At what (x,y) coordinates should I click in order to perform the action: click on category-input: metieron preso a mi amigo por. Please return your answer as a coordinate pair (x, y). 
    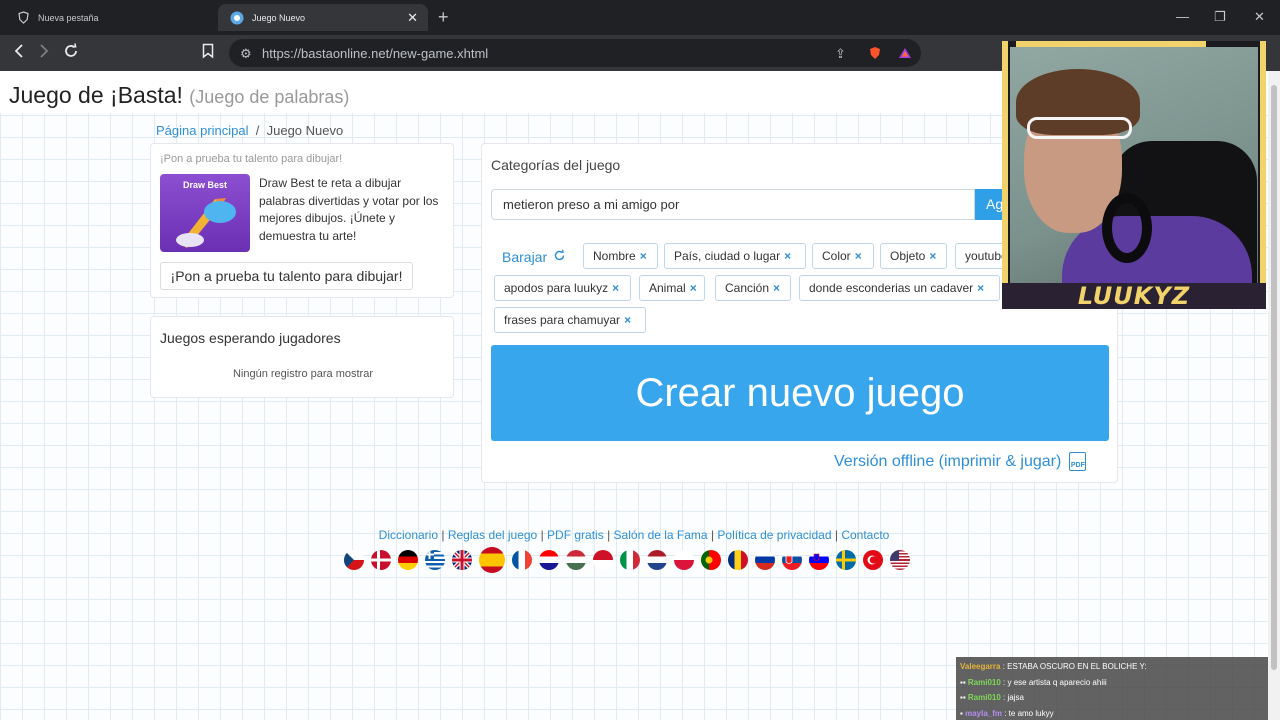
    Looking at the image, I should click on (733, 204).